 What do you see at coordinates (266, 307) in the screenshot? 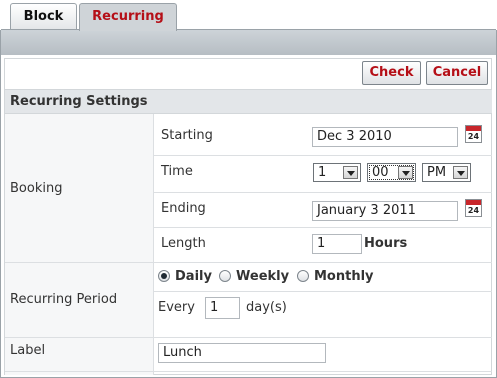
I see `every-unit: day(s)` at bounding box center [266, 307].